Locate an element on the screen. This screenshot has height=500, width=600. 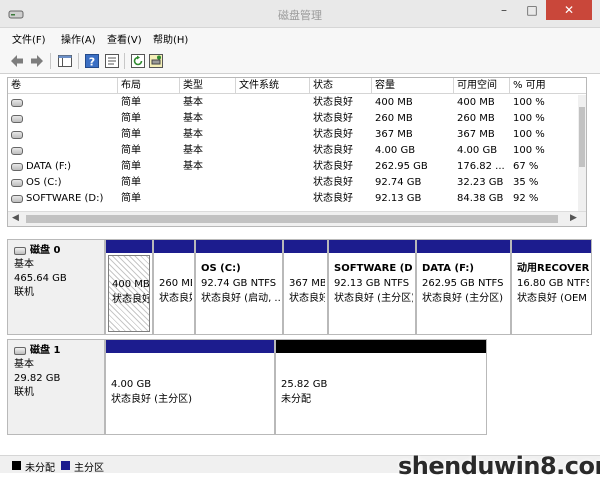
volume-free-space: 260 MB is located at coordinates (476, 118).